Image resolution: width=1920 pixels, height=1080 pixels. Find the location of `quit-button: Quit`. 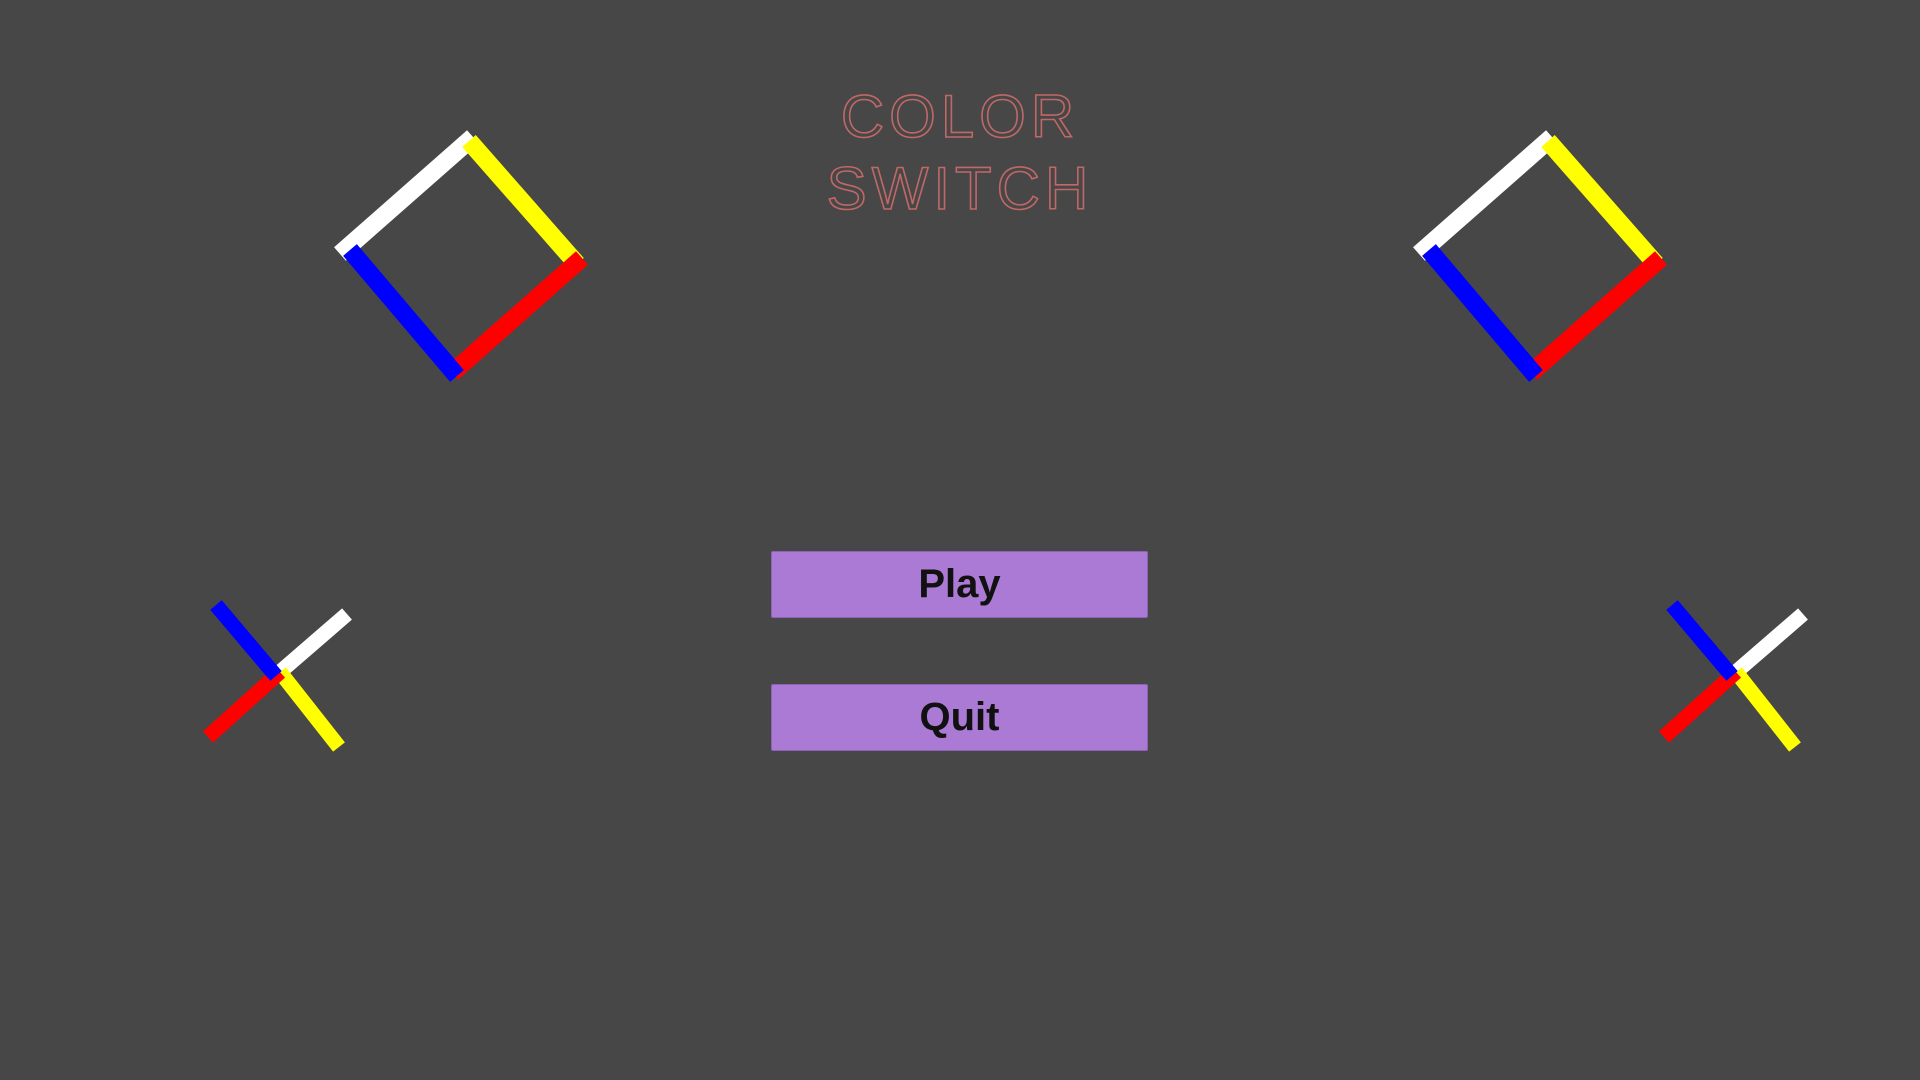

quit-button: Quit is located at coordinates (959, 717).